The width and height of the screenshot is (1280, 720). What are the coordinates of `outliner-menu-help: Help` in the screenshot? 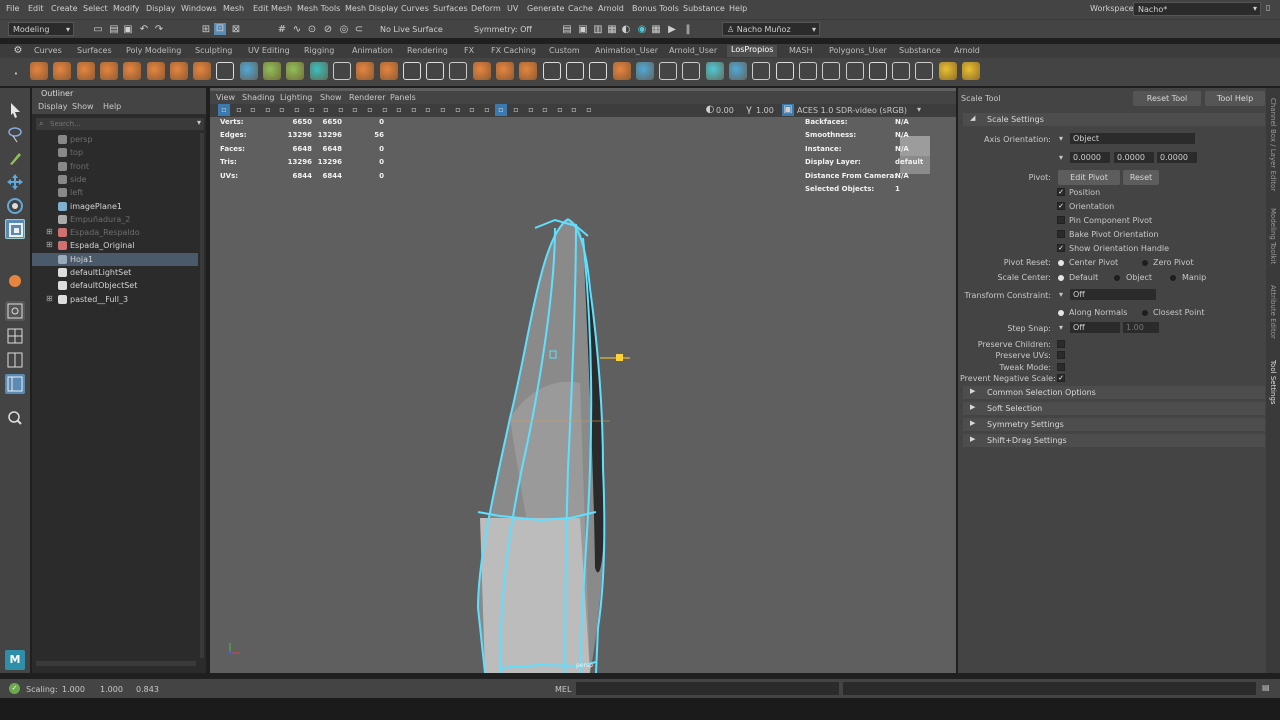 It's located at (112, 106).